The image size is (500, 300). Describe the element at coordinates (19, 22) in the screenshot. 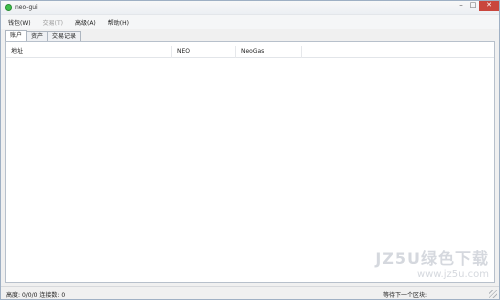

I see `menu-wallet: 钱包(W)` at that location.